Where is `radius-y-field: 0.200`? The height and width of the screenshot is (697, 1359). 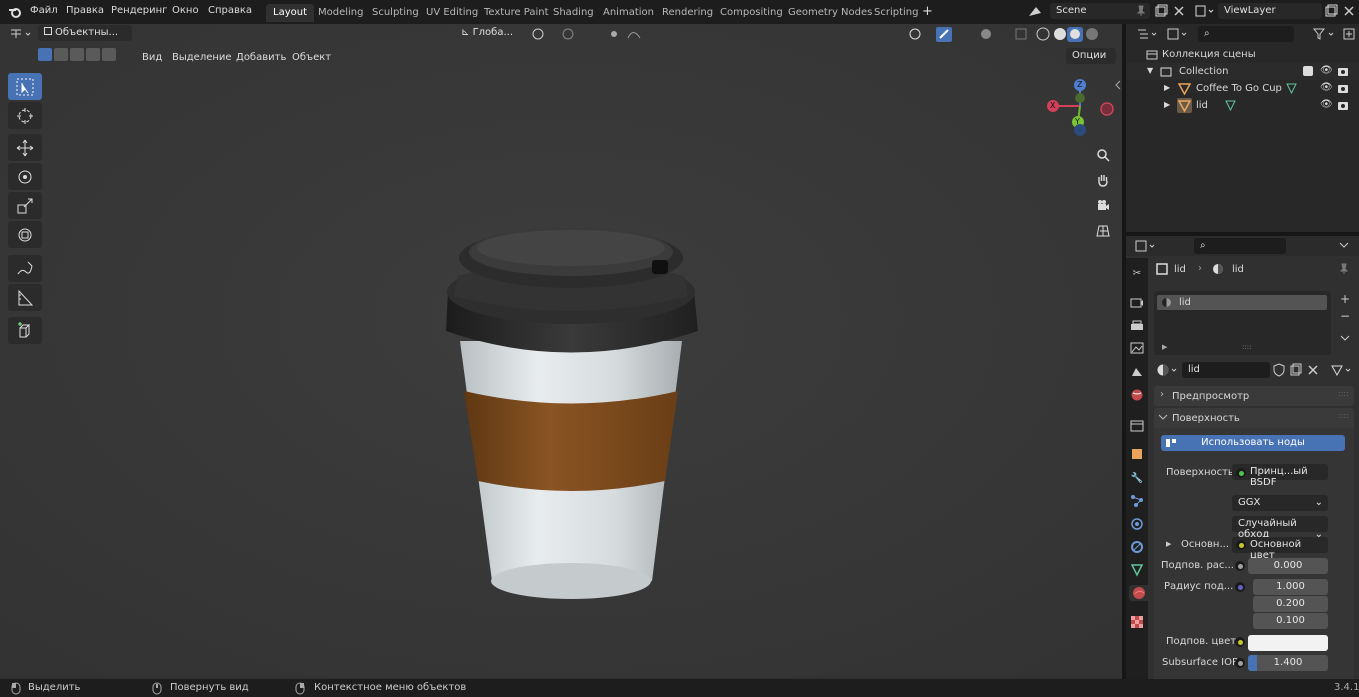
radius-y-field: 0.200 is located at coordinates (1290, 604).